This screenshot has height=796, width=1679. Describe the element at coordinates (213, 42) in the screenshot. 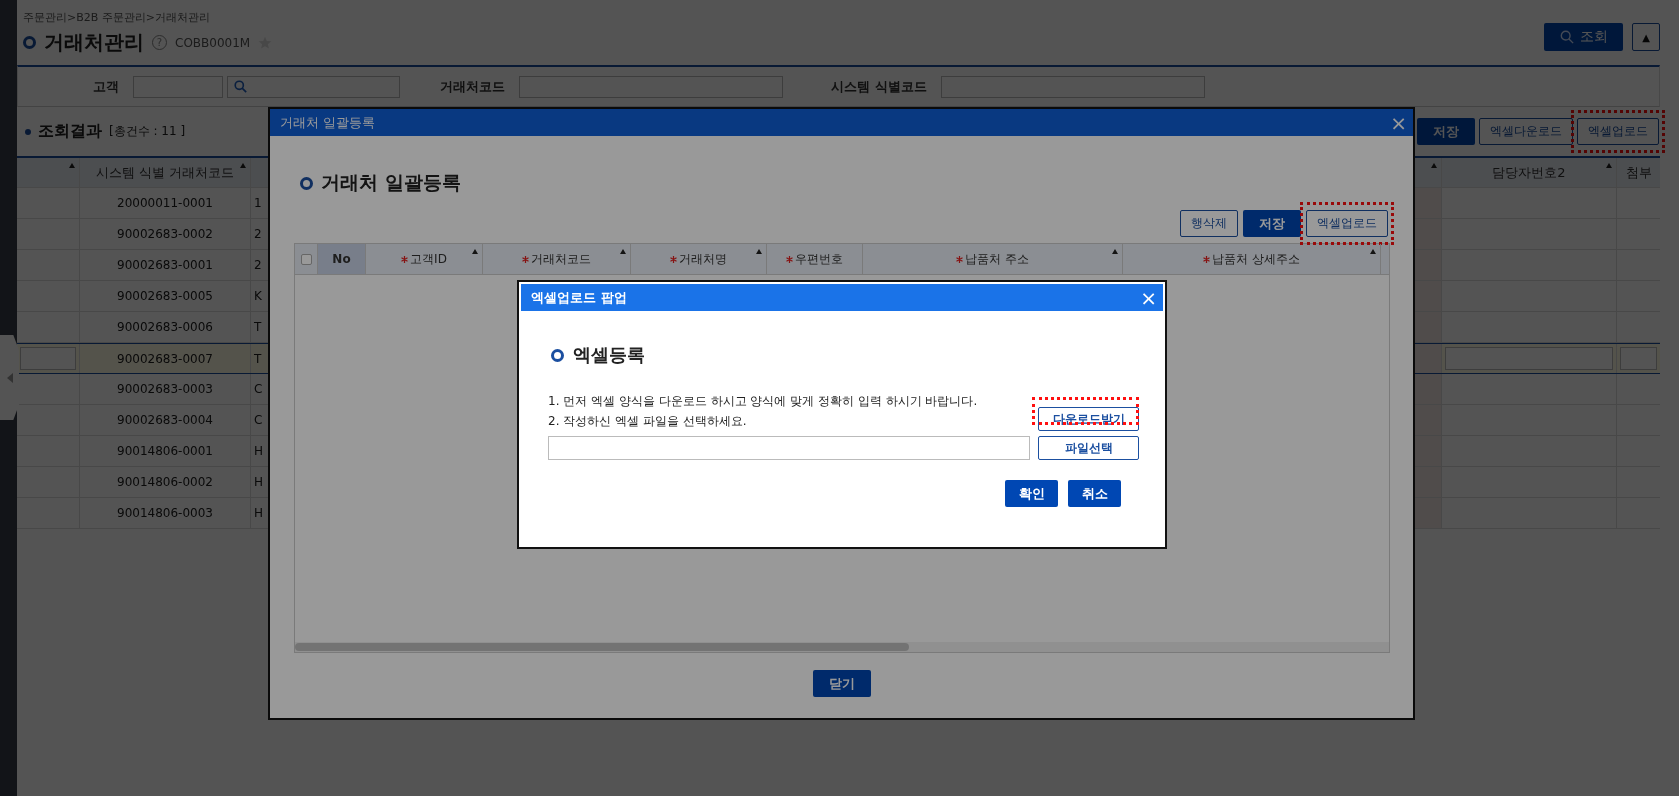

I see `screen-code: COBB0001M` at that location.